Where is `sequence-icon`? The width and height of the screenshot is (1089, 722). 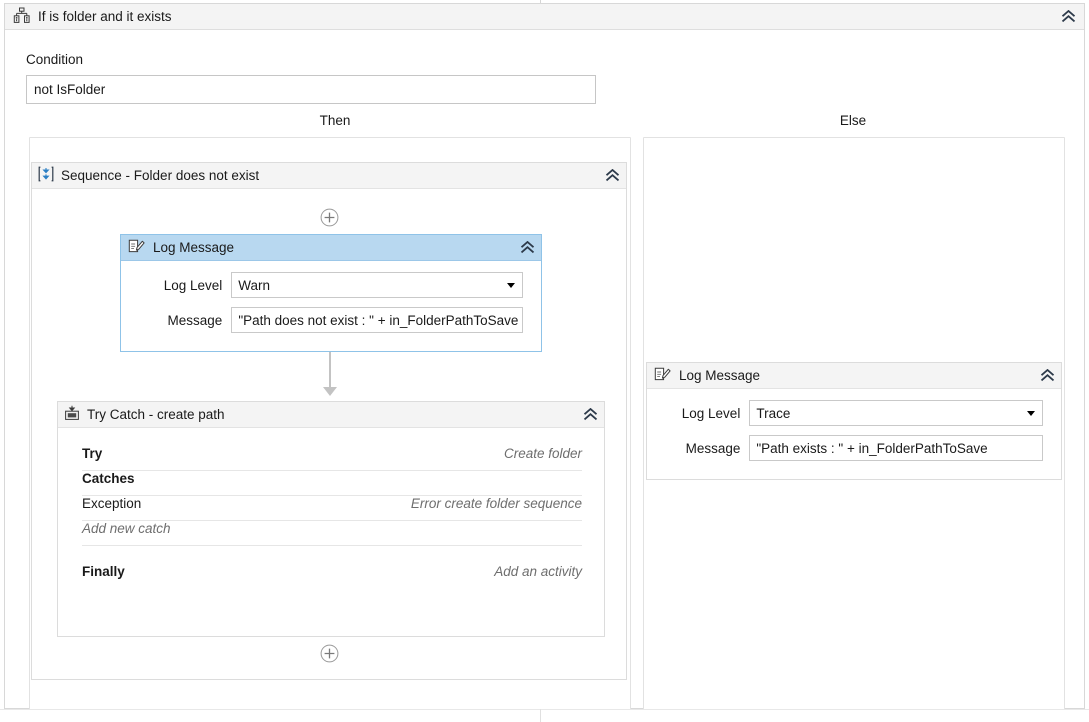 sequence-icon is located at coordinates (46, 175).